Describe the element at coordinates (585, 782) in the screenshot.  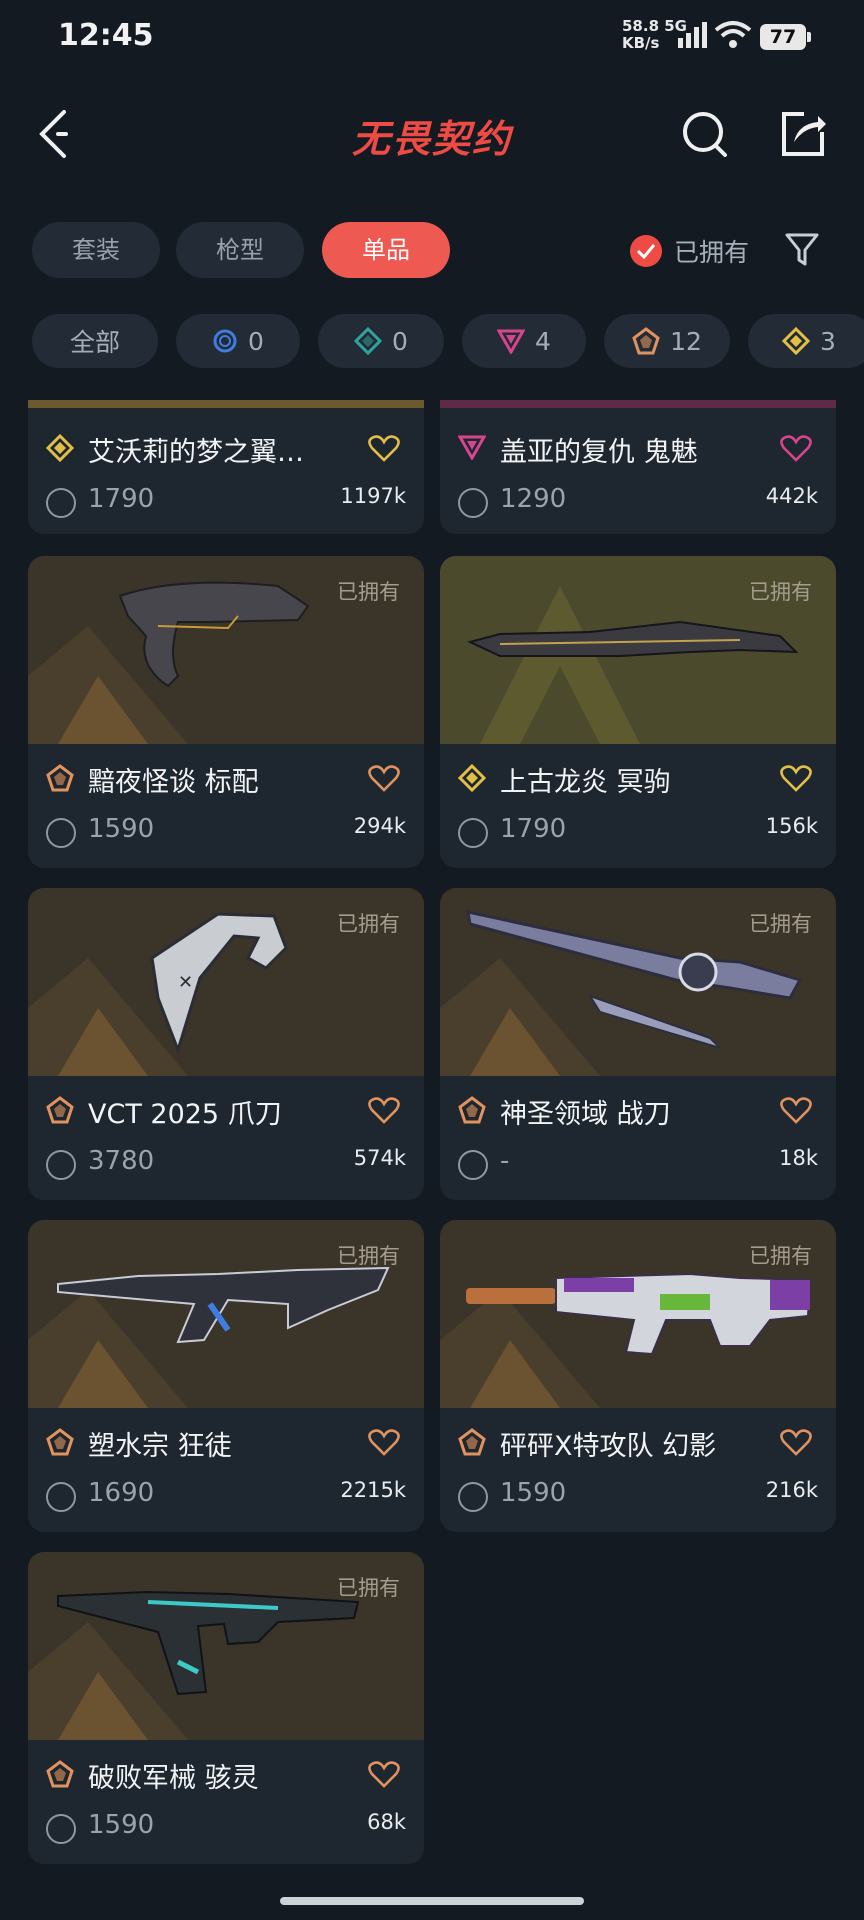
I see `skin-name: 上古龙炎 冥驹` at that location.